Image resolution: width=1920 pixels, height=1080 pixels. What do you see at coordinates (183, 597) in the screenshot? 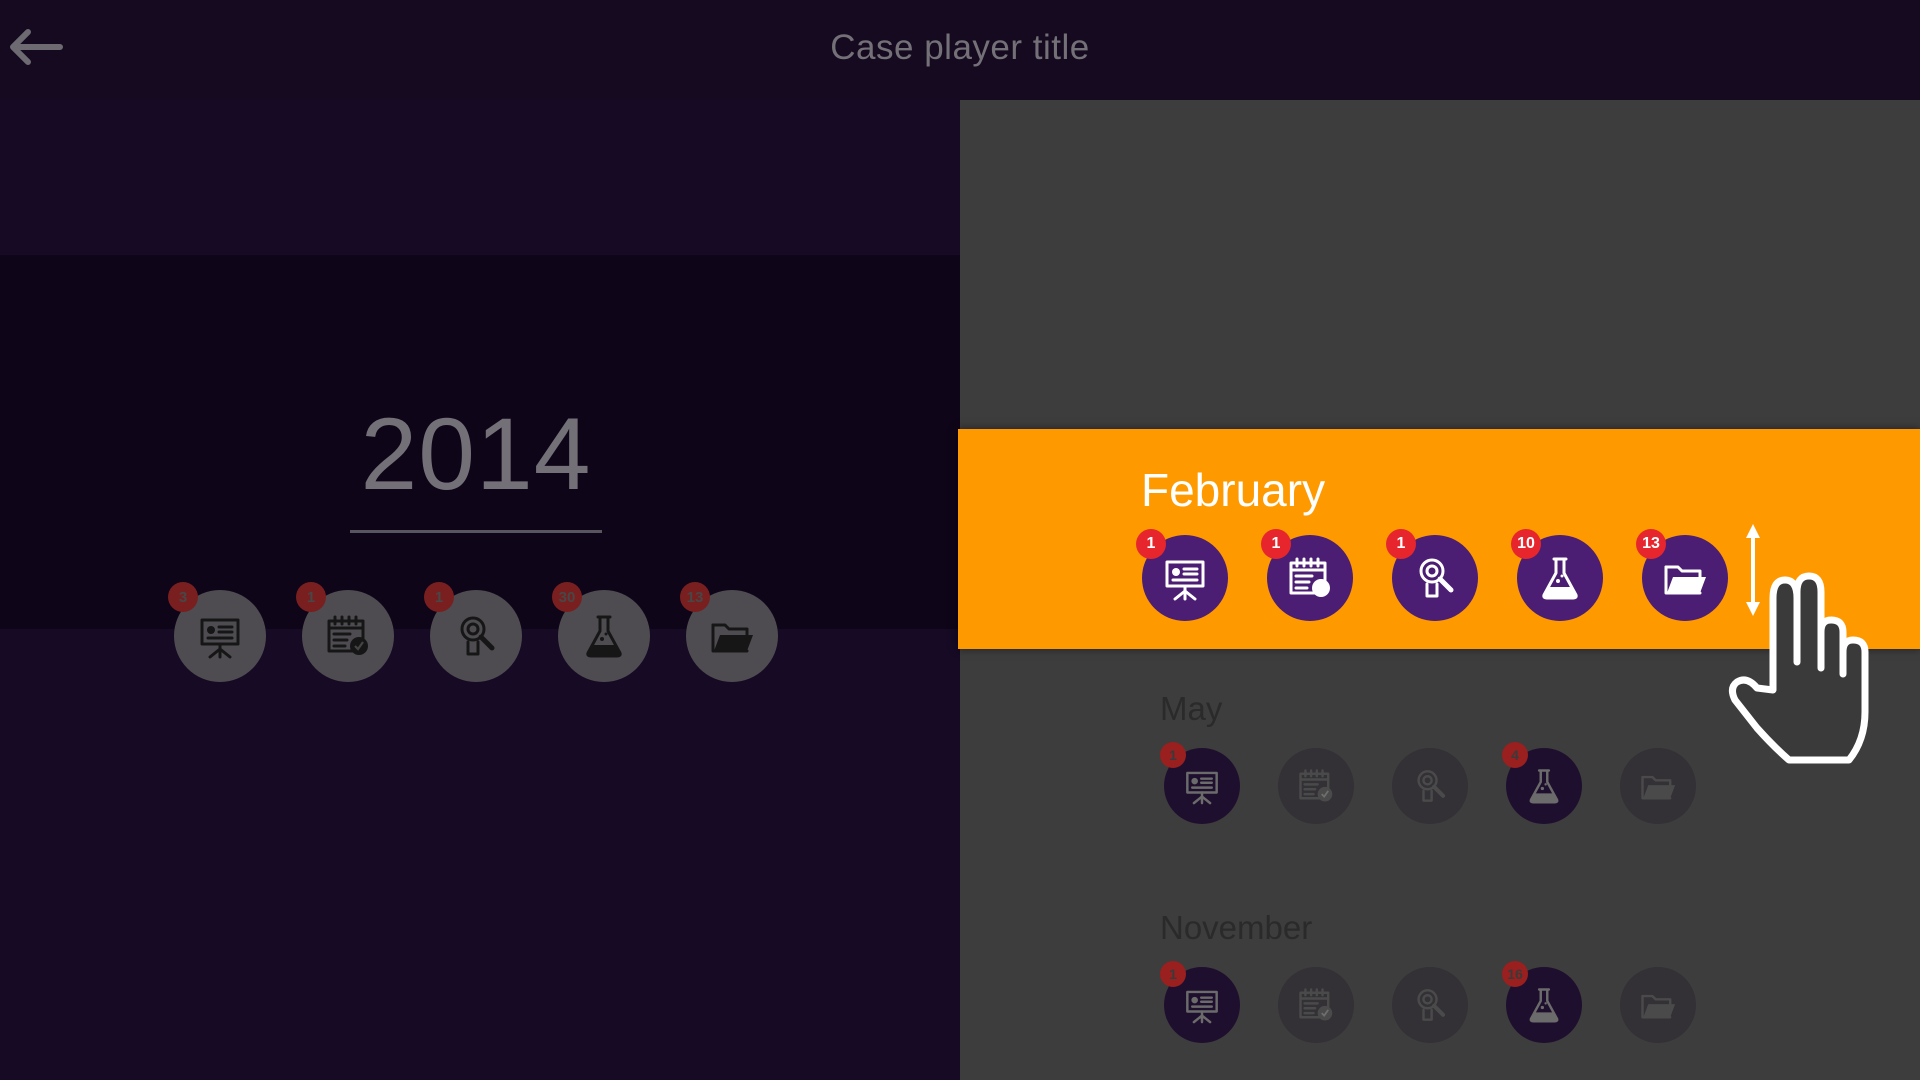
I see `count-badge: 3` at bounding box center [183, 597].